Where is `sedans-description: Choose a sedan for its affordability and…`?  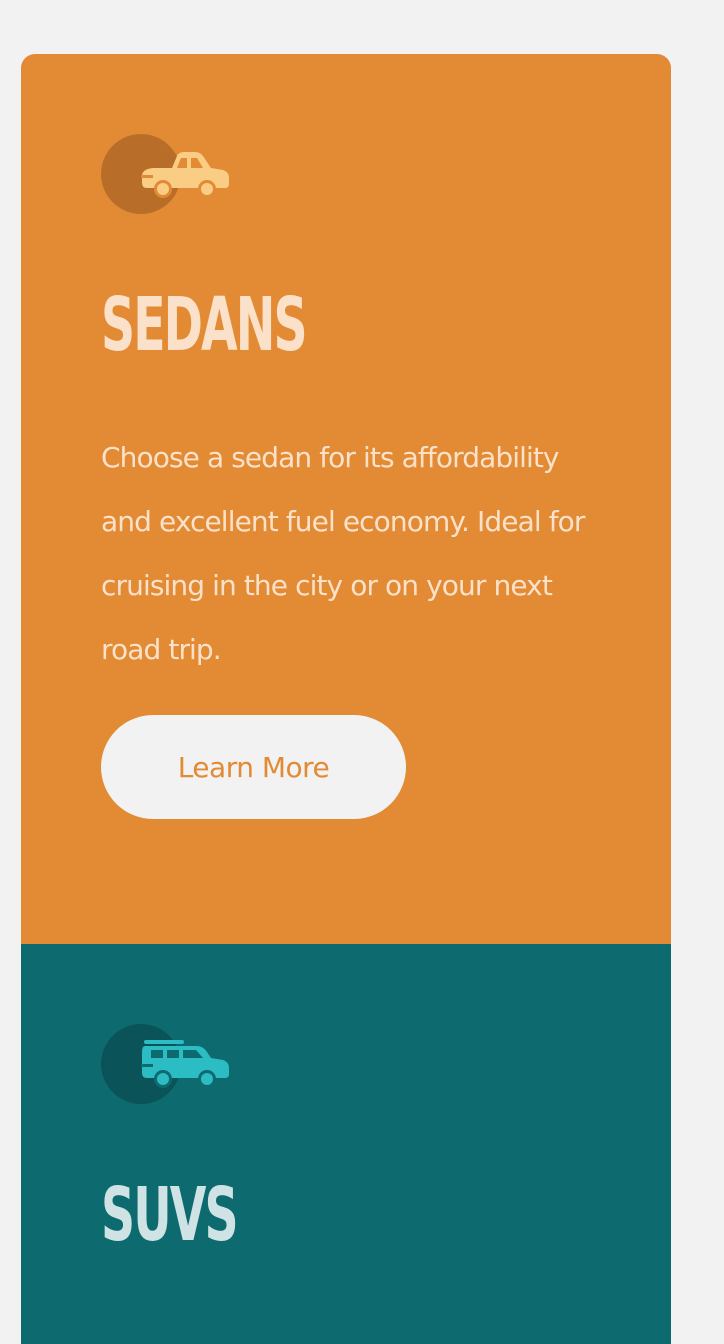 sedans-description: Choose a sedan for its affordability and… is located at coordinates (343, 553).